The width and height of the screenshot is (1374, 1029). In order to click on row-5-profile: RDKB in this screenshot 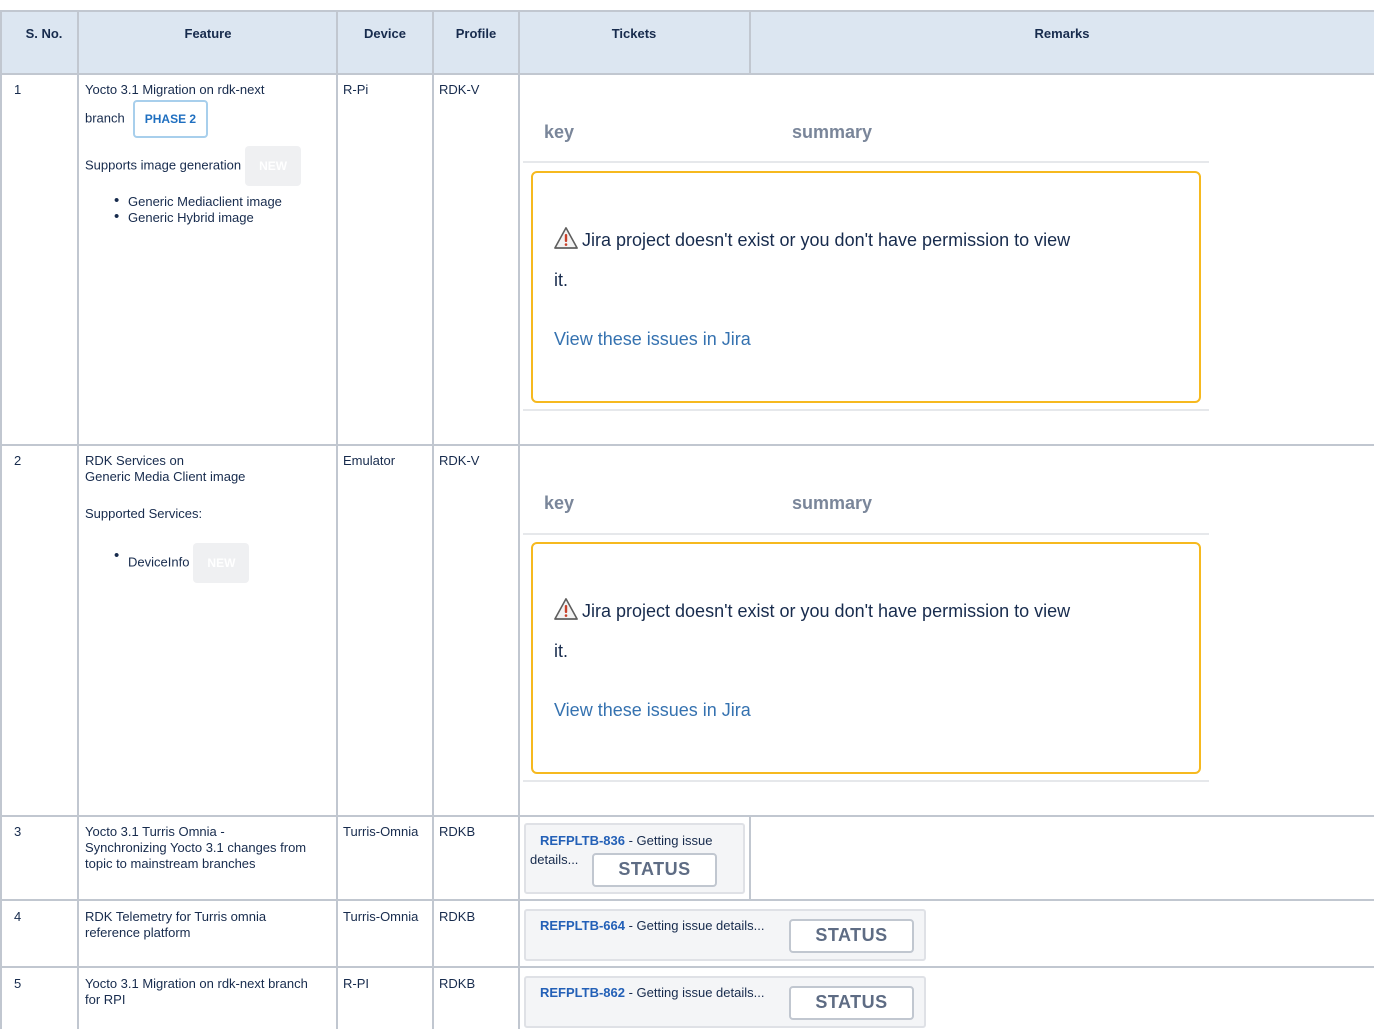, I will do `click(457, 983)`.